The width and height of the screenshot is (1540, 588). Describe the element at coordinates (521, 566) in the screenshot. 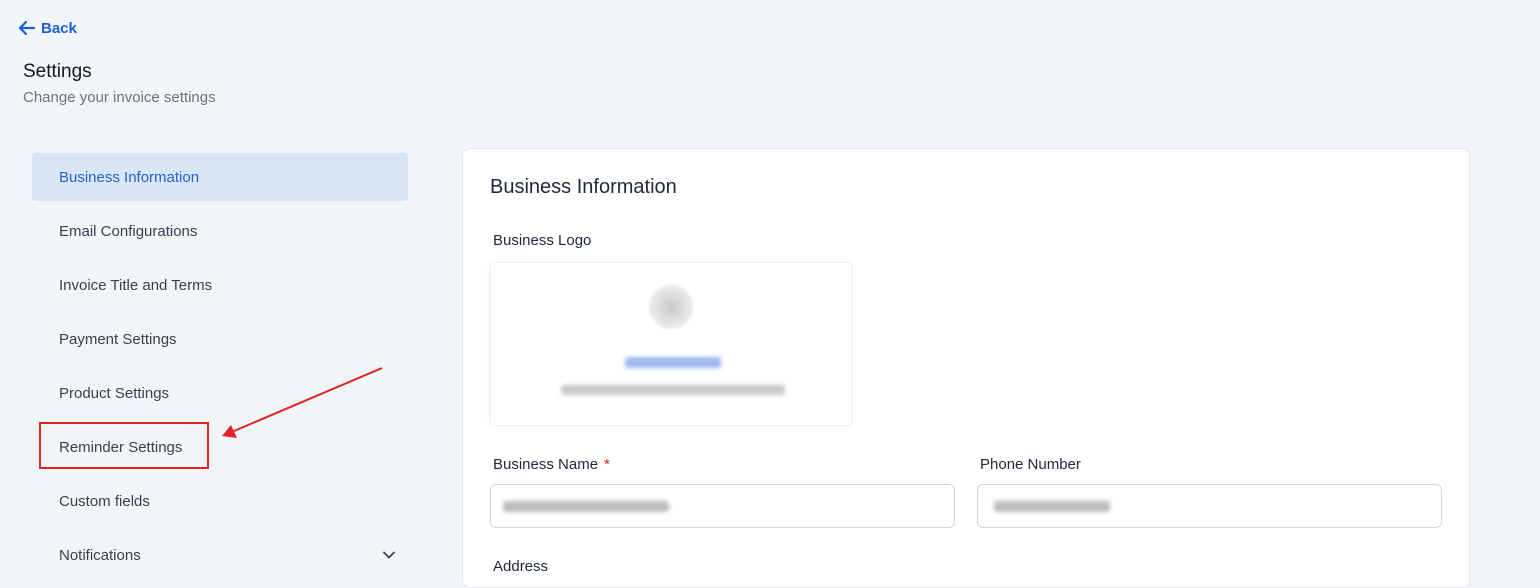

I see `address-label: Address` at that location.